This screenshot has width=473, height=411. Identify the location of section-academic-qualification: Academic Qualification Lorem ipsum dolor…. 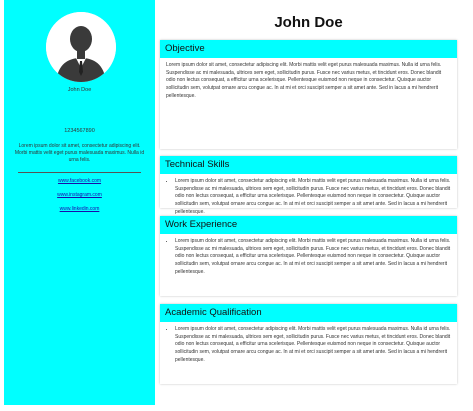
(308, 344).